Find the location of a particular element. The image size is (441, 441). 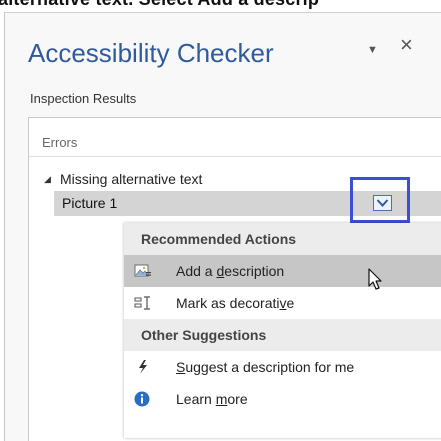

recommended-actions-header: Recommended Actions is located at coordinates (282, 239).